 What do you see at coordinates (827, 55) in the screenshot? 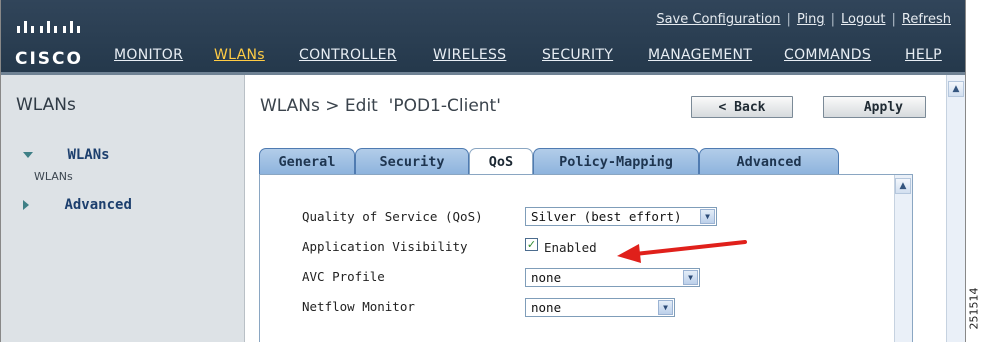
I see `nav-commands: COMMANDS` at bounding box center [827, 55].